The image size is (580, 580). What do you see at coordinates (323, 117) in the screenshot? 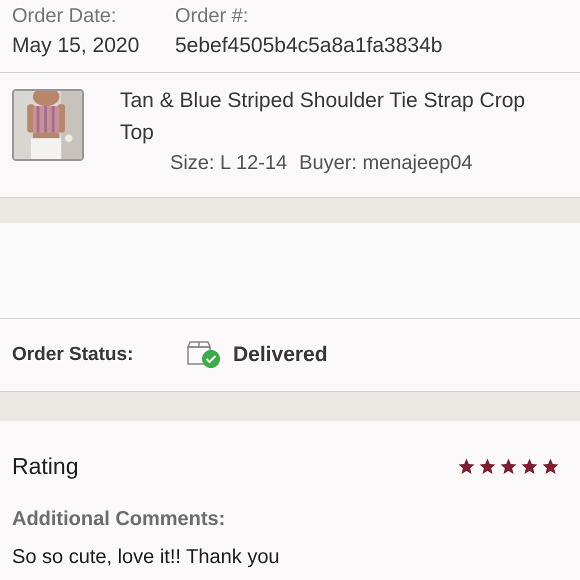
I see `item-title: Tan & Blue Striped Shoulder Tie Strap Crop Top` at bounding box center [323, 117].